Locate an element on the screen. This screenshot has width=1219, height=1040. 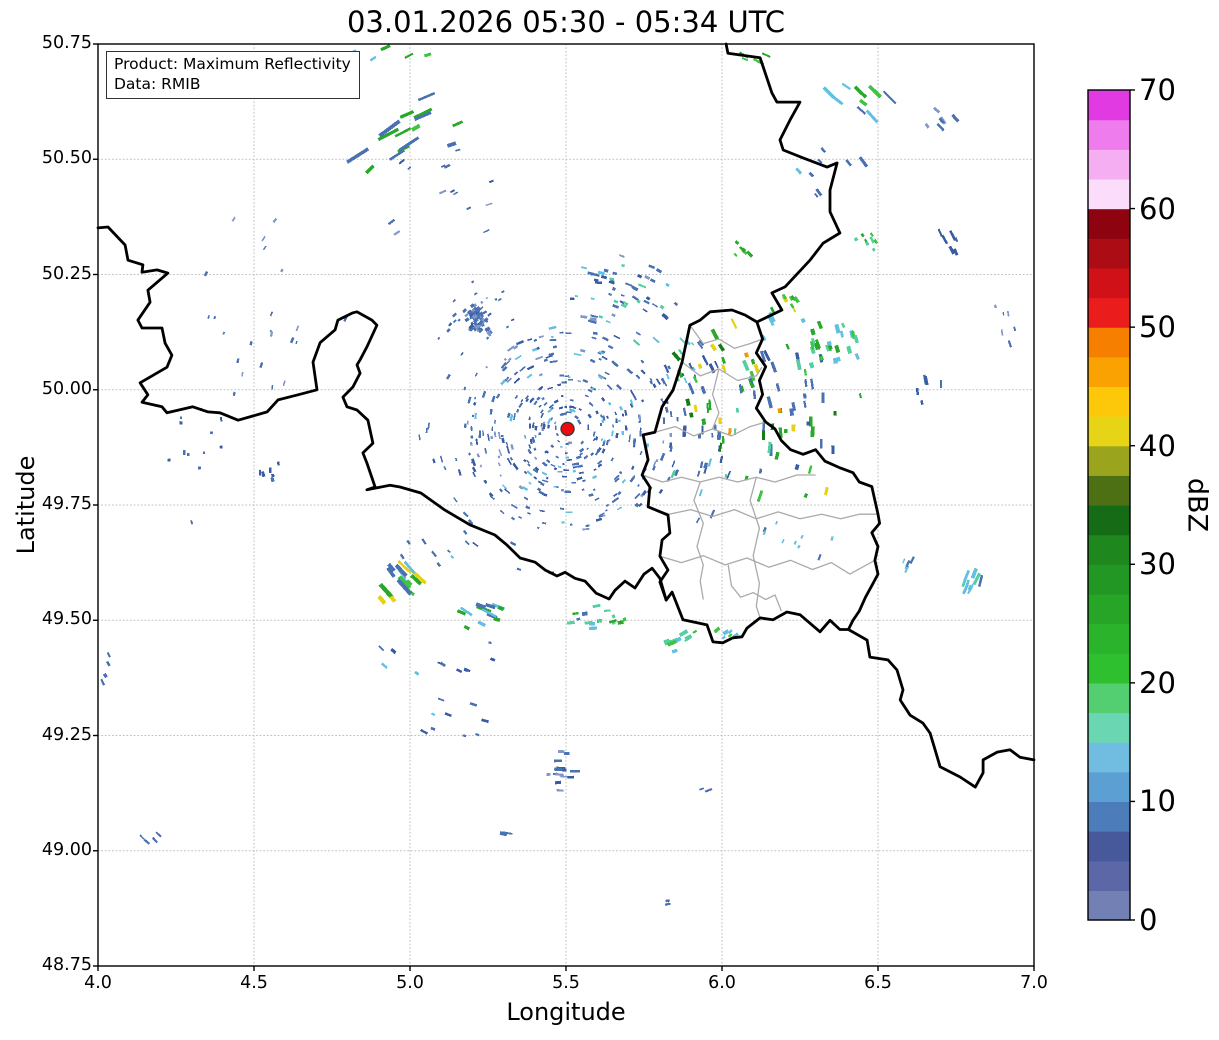
data-source-label: Data: RMIB is located at coordinates (157, 84).